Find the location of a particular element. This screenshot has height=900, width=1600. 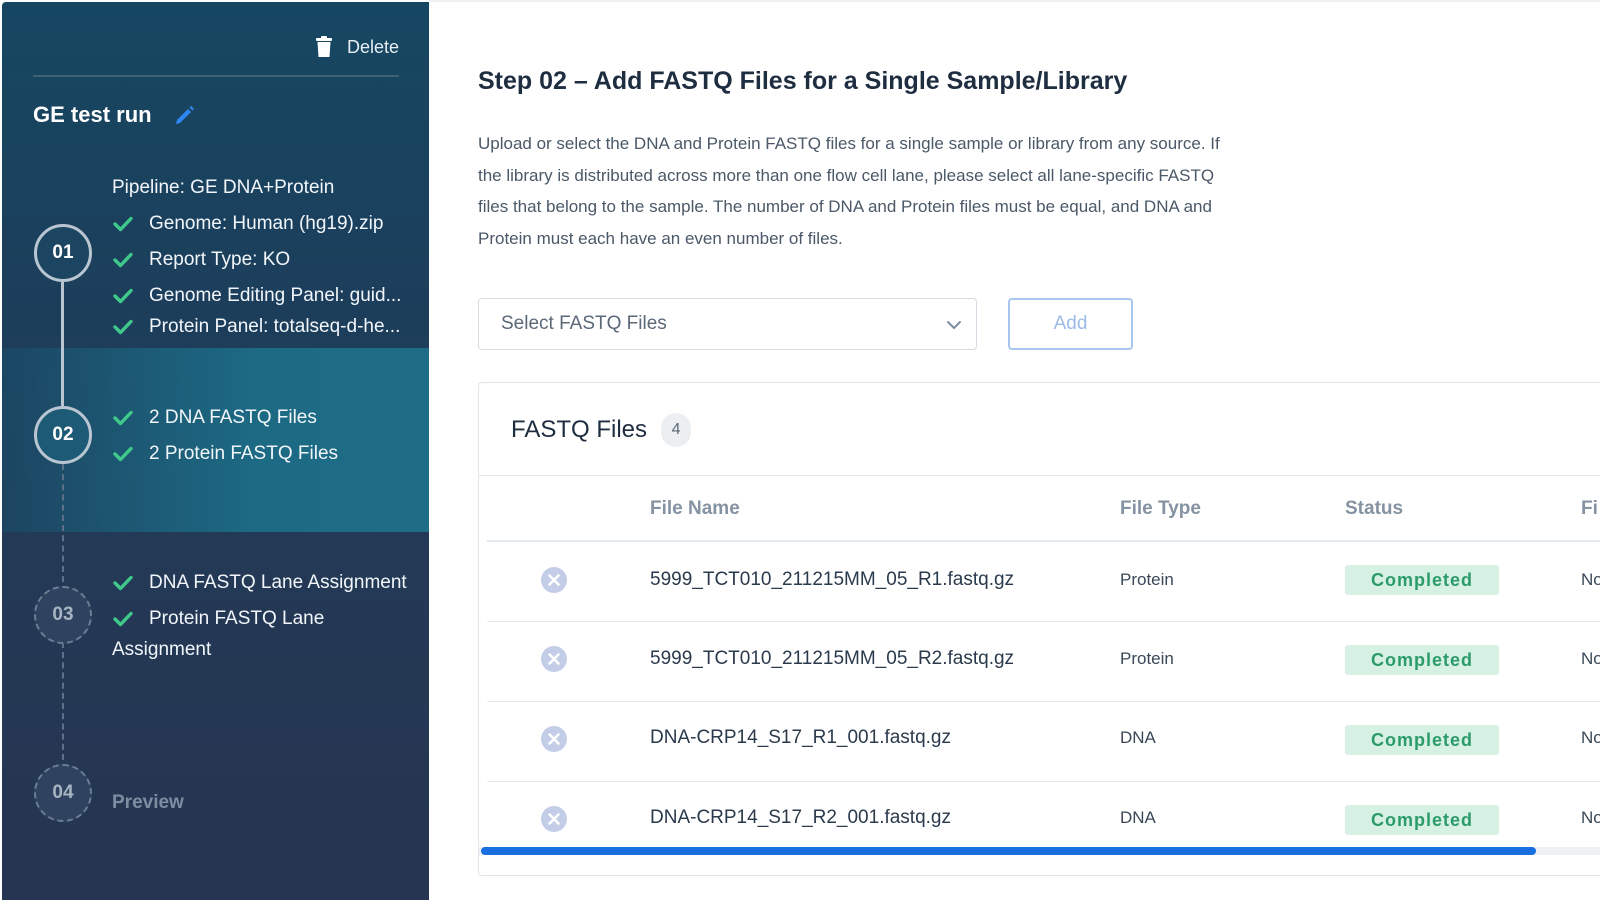

run-title-text: GE test run is located at coordinates (92, 114).